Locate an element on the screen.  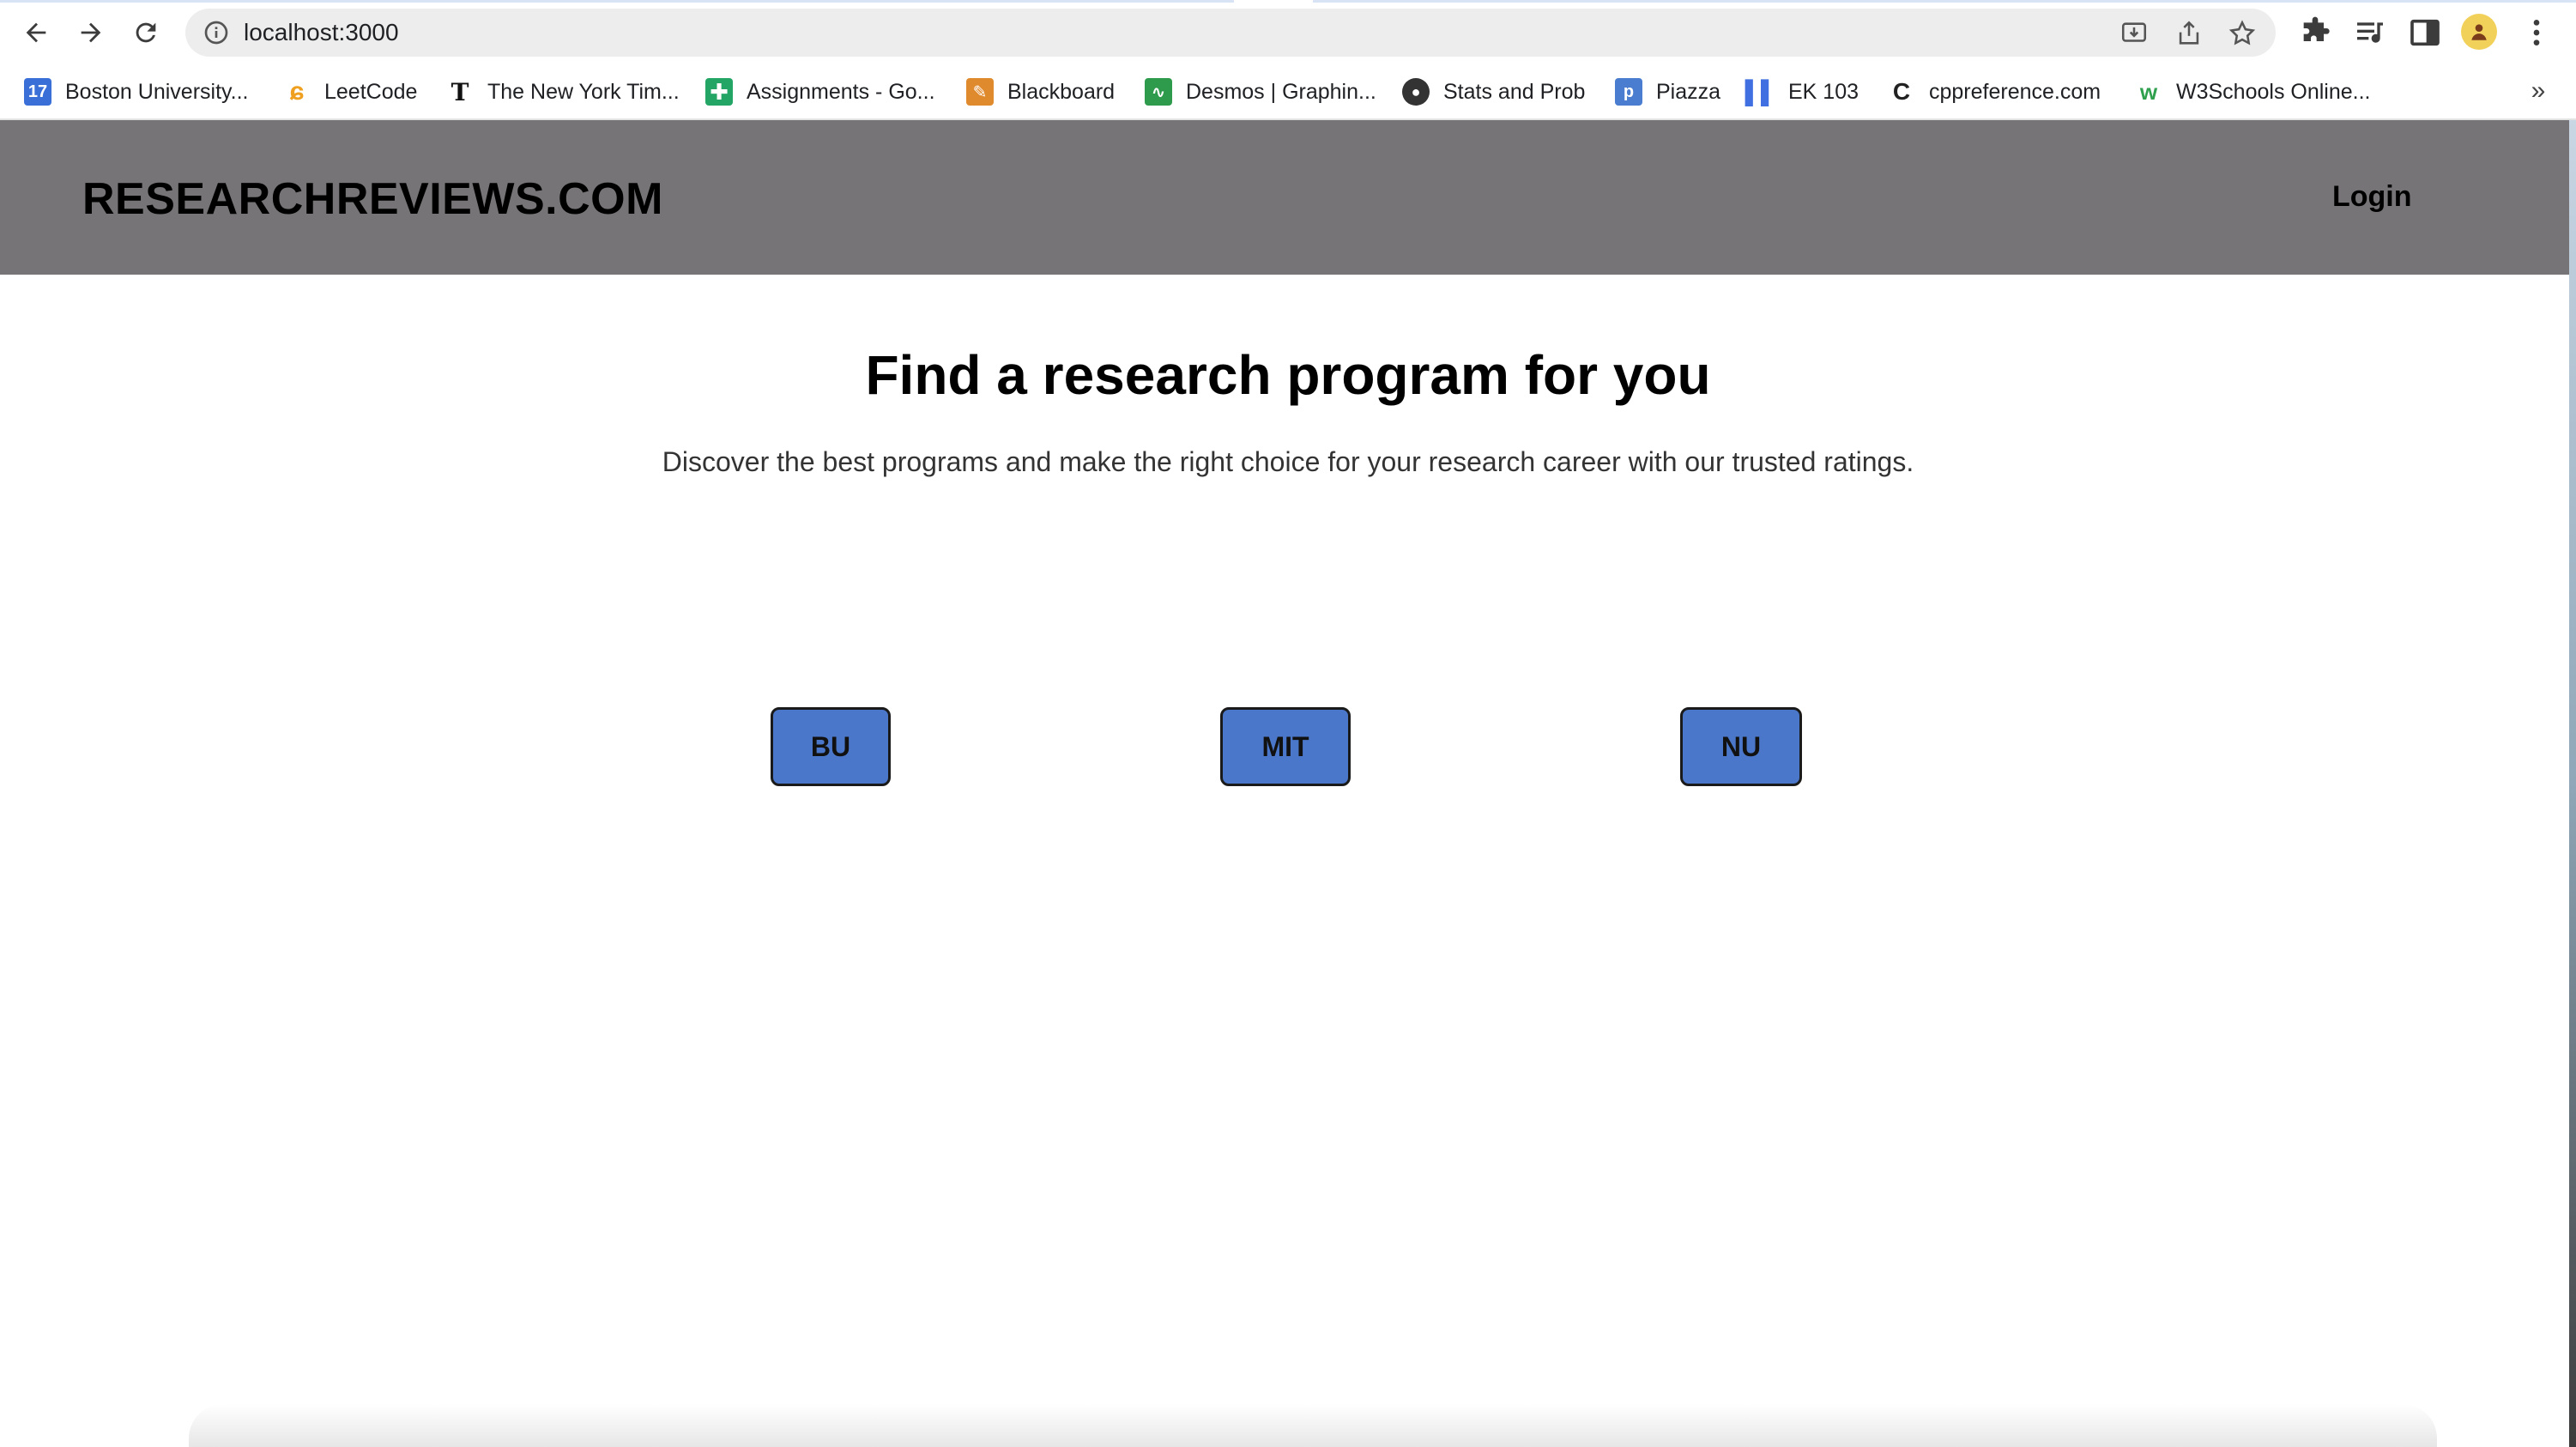
bookmark-label: Piazza is located at coordinates (1688, 91).